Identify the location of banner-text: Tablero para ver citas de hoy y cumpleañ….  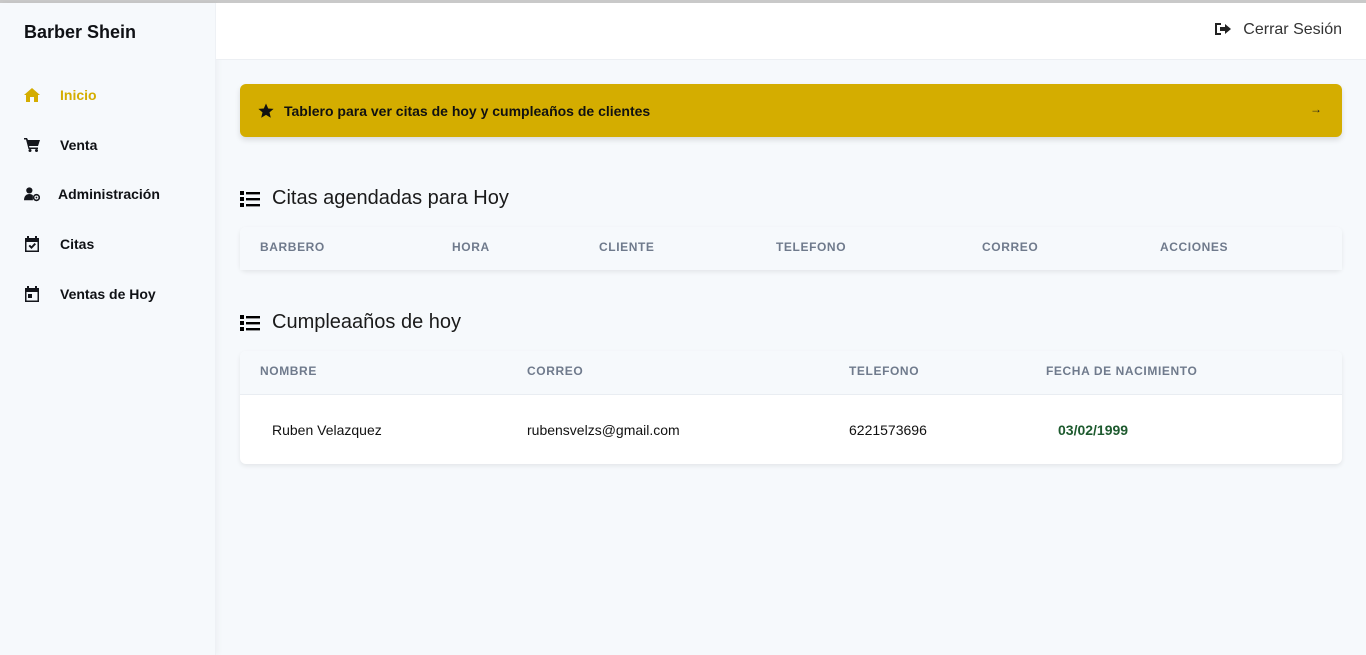
(467, 110).